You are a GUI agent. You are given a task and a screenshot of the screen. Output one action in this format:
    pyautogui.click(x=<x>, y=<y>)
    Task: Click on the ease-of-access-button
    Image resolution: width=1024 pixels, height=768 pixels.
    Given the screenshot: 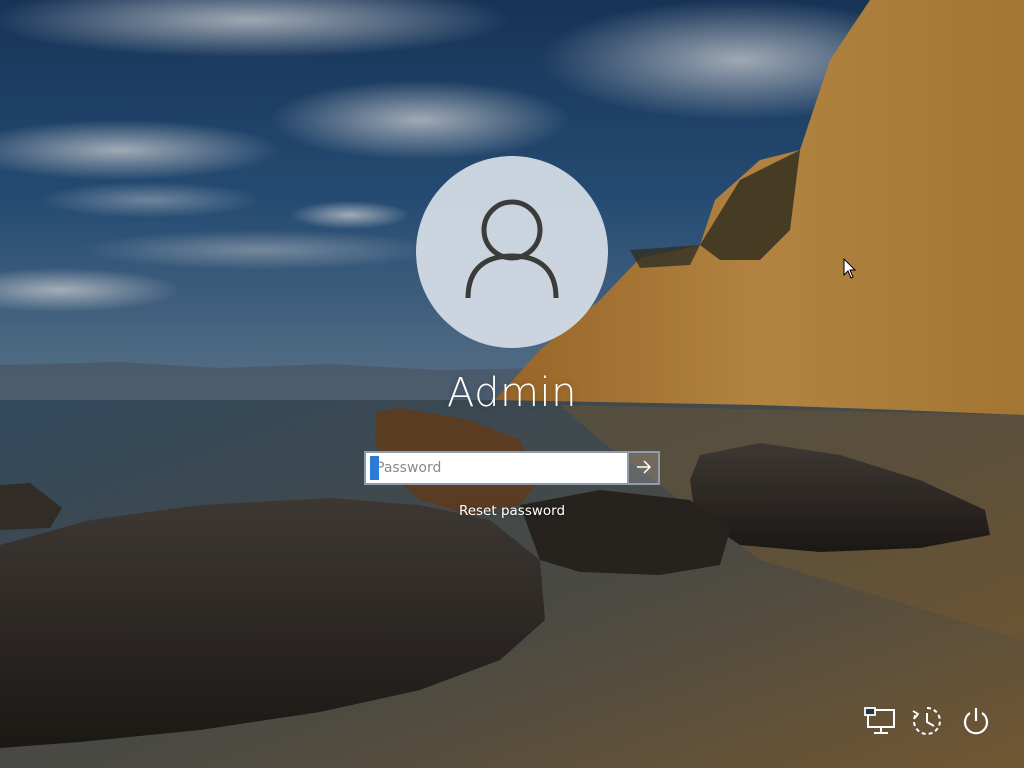 What is the action you would take?
    pyautogui.click(x=927, y=723)
    